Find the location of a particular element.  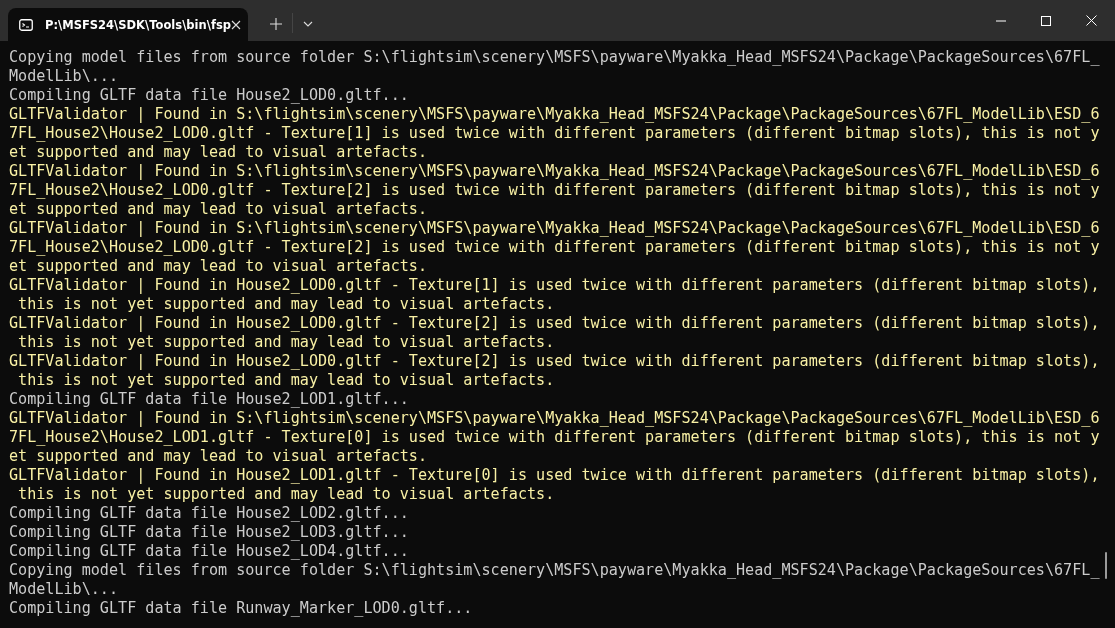

tab-title: P:\MSFS24\SDK\Tools\bin\fsp is located at coordinates (138, 24).